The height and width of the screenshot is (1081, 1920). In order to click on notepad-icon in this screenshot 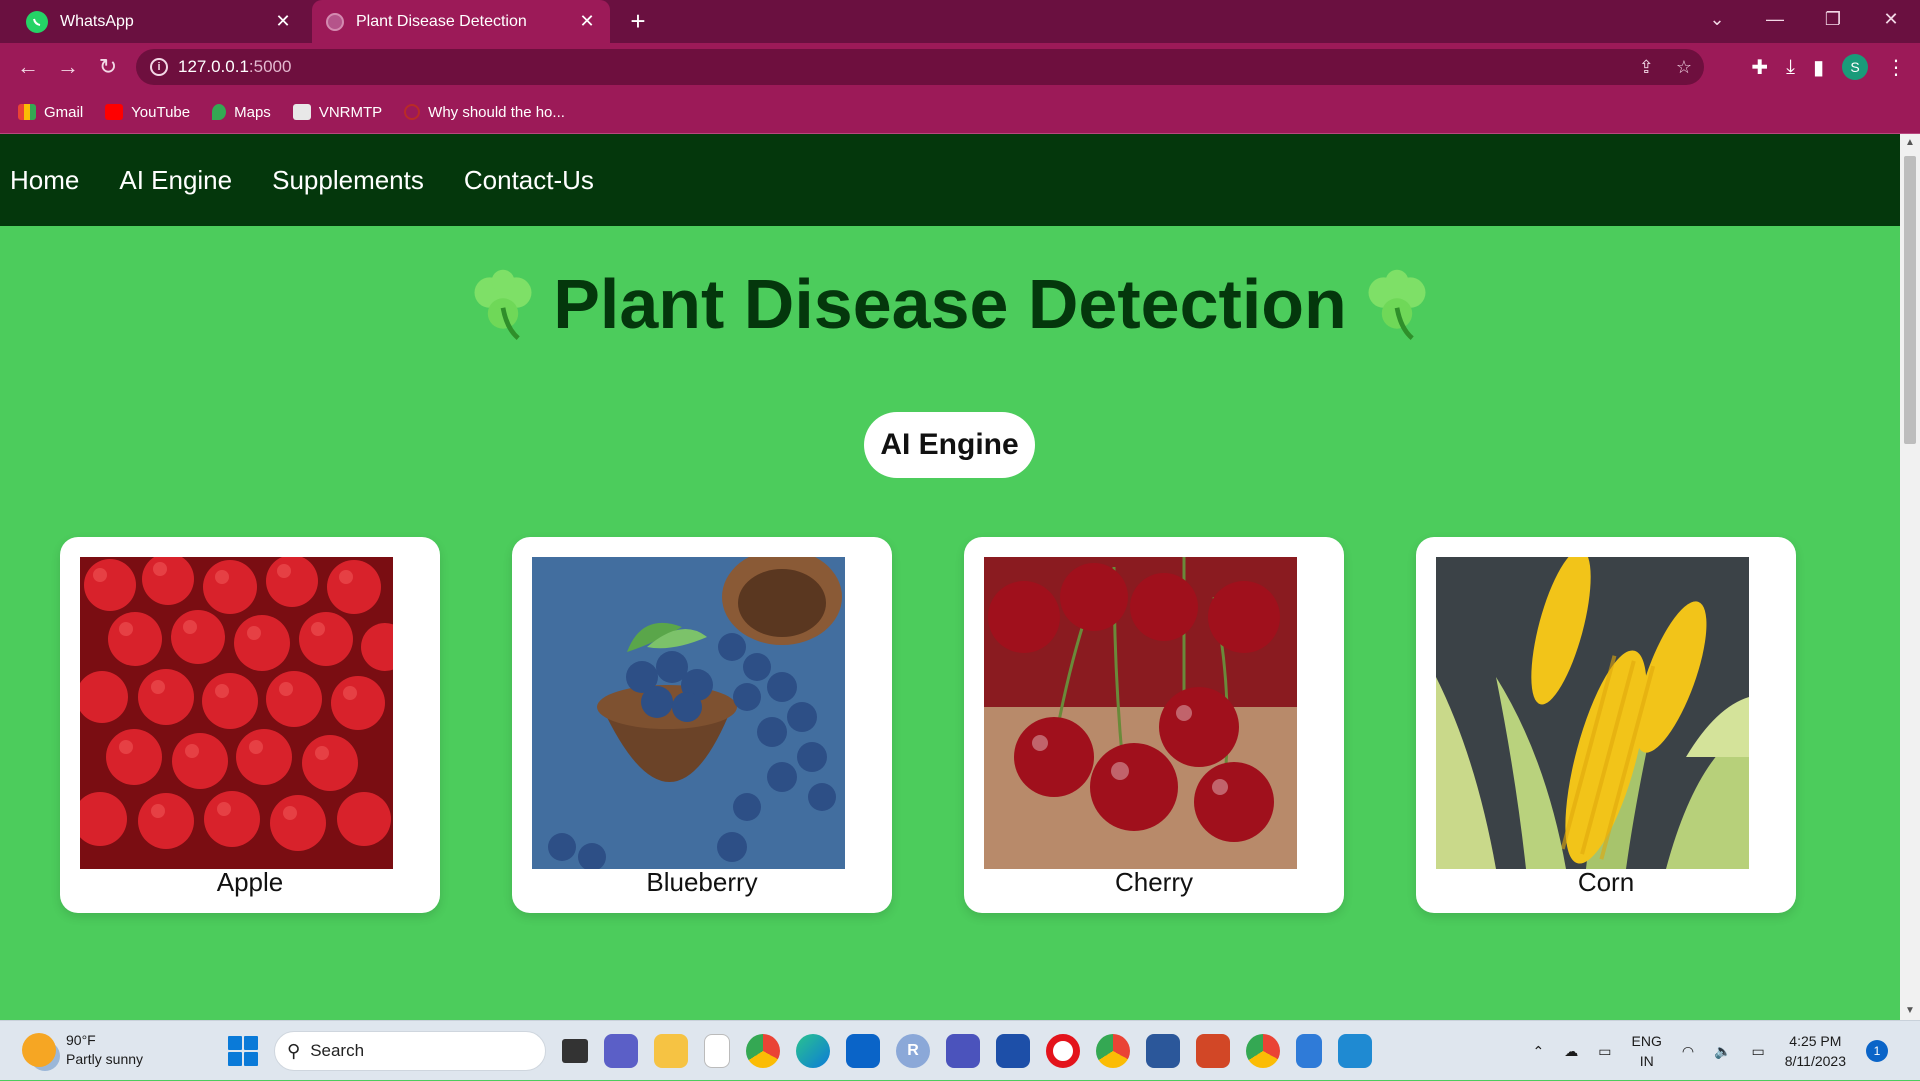, I will do `click(1309, 1051)`.